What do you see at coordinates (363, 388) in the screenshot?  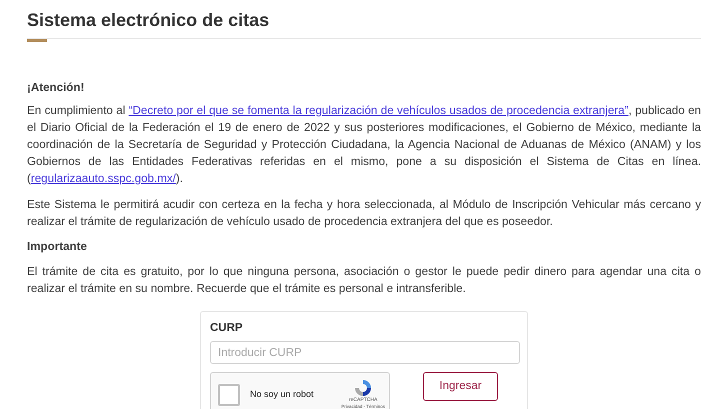 I see `recaptcha-logo-icon` at bounding box center [363, 388].